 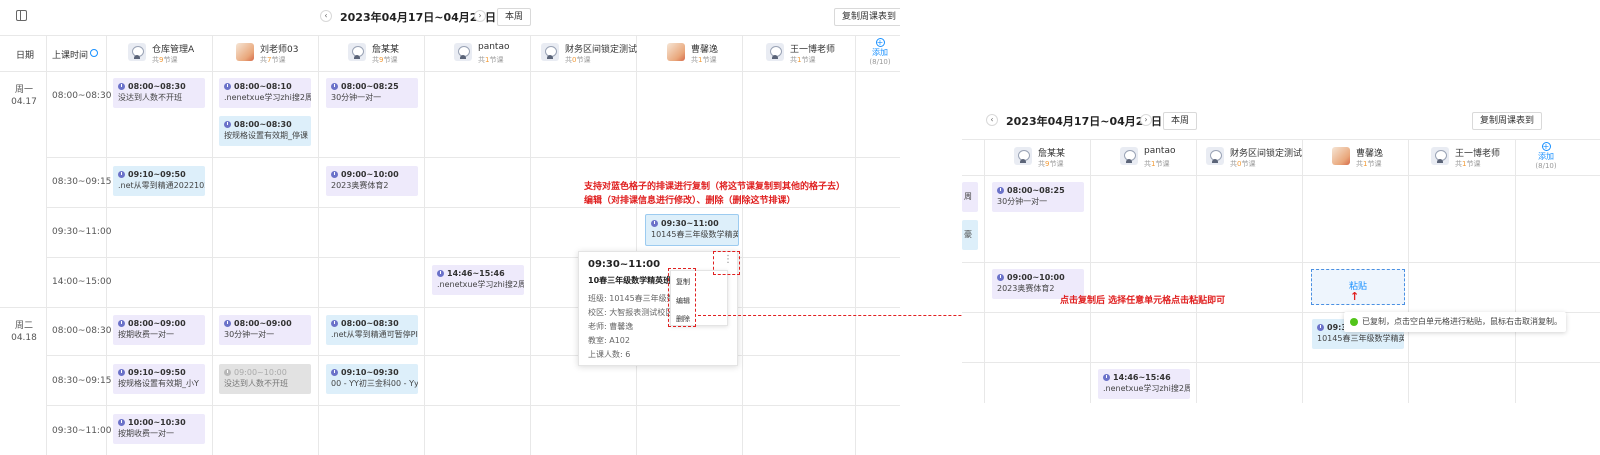 I want to click on day-label: 周一 04.17, so click(x=24, y=96).